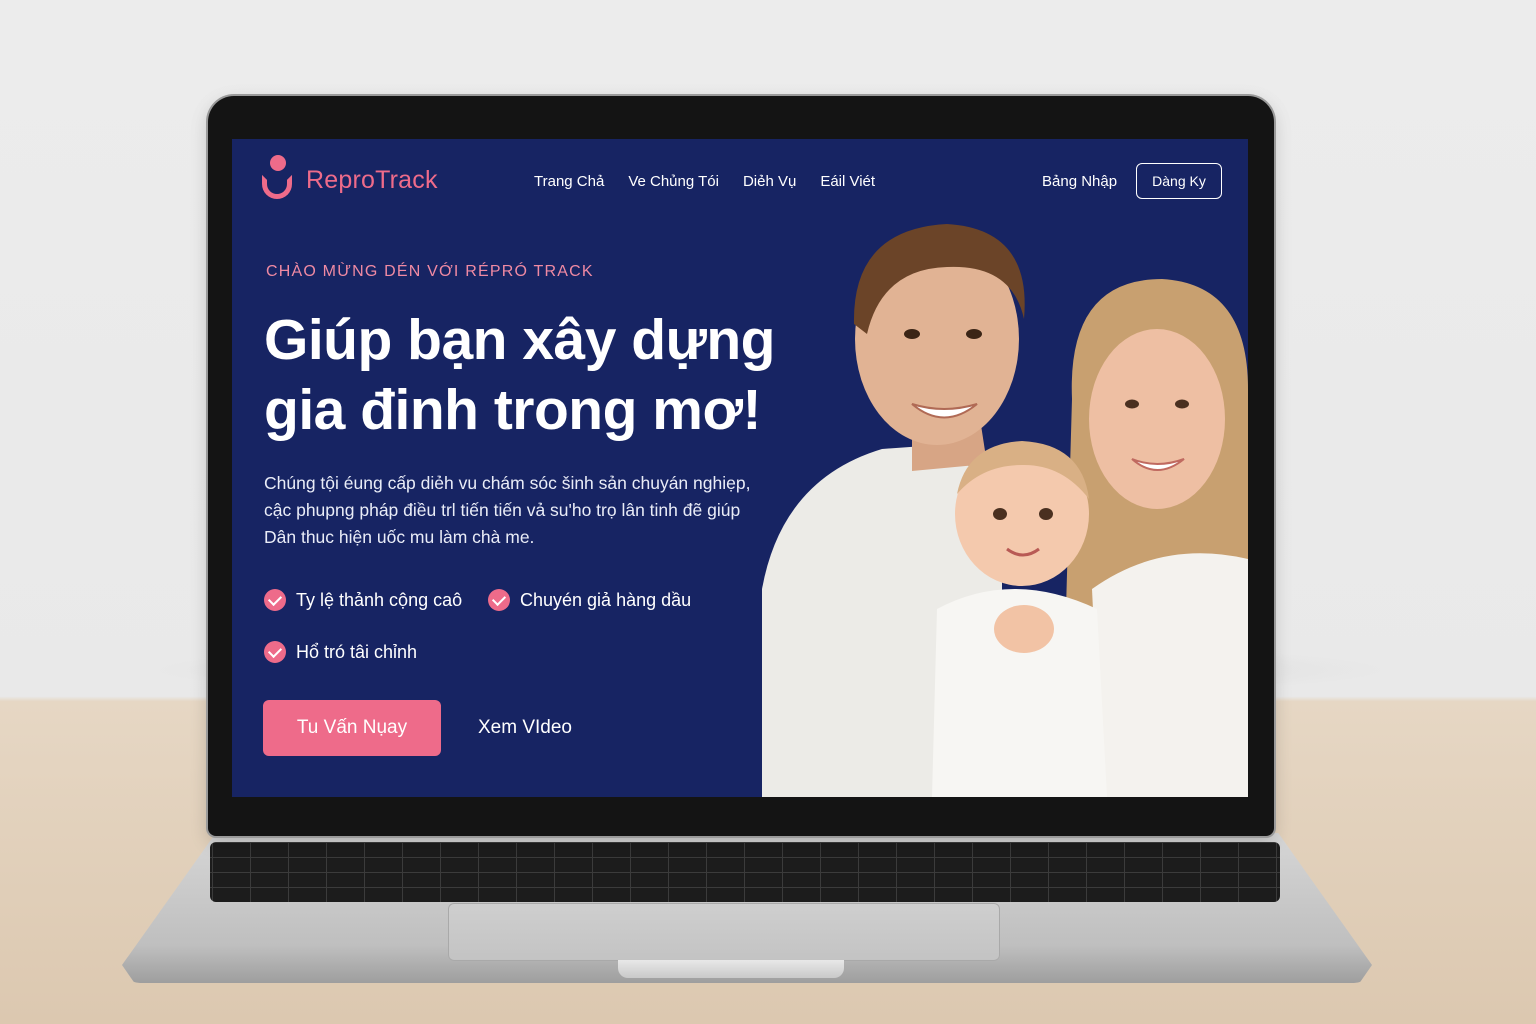 This screenshot has height=1024, width=1536. What do you see at coordinates (512, 410) in the screenshot?
I see `headline-line-2: gia đinh trong mơ!` at bounding box center [512, 410].